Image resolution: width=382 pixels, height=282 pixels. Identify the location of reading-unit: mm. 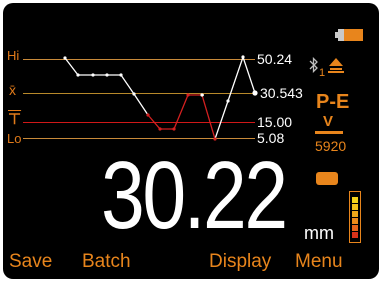
(319, 233).